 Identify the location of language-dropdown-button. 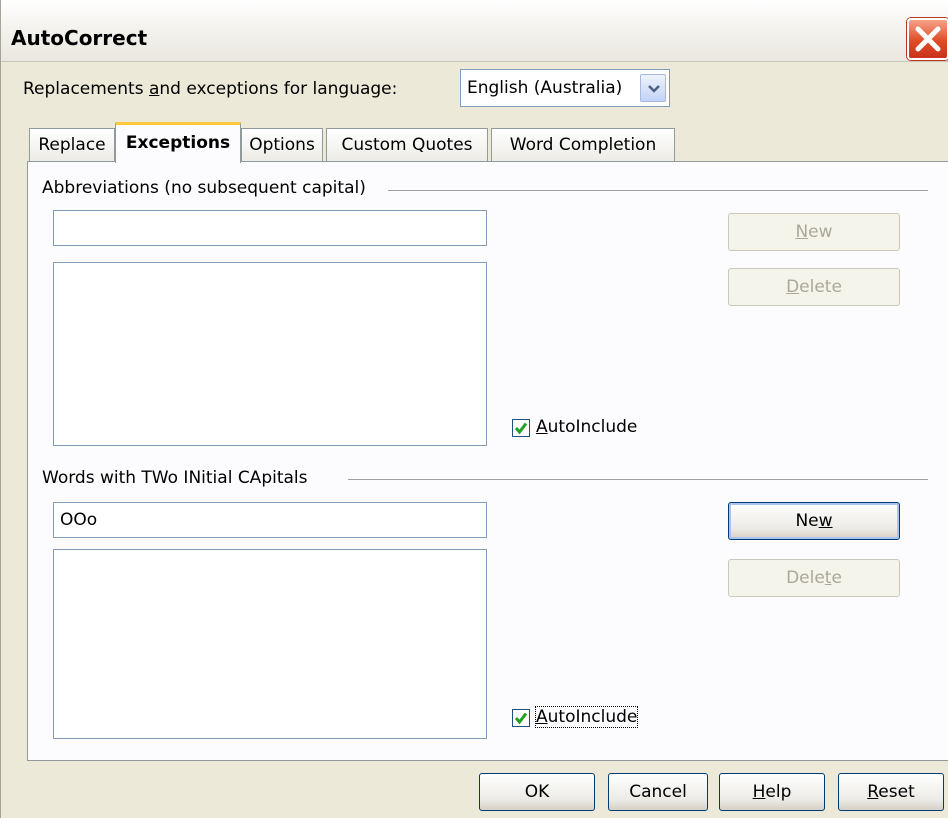
(653, 88).